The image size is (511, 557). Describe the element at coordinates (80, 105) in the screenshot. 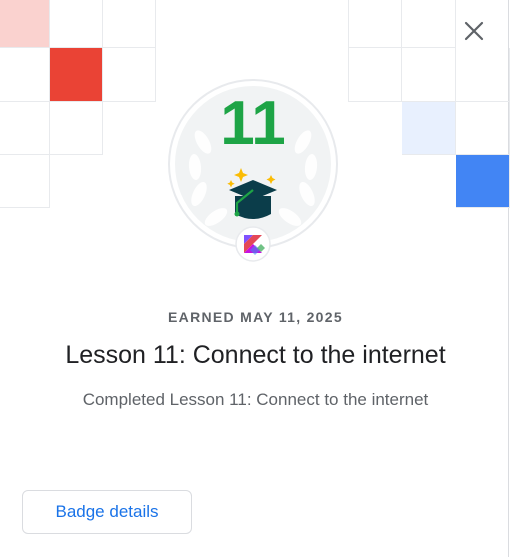

I see `decorative-grid-left` at that location.